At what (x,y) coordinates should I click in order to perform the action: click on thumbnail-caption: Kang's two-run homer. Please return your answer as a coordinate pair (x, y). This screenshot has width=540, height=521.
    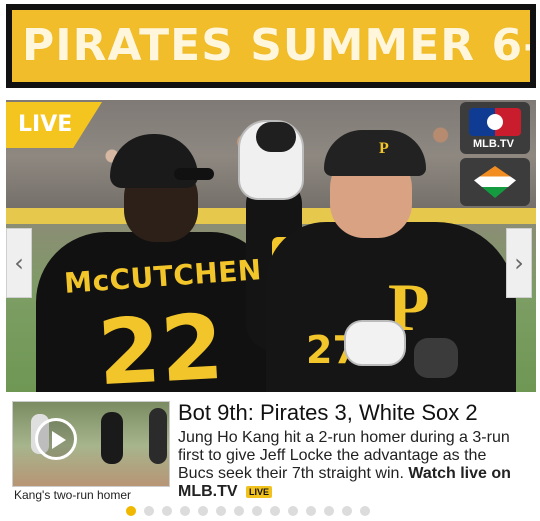
    Looking at the image, I should click on (73, 495).